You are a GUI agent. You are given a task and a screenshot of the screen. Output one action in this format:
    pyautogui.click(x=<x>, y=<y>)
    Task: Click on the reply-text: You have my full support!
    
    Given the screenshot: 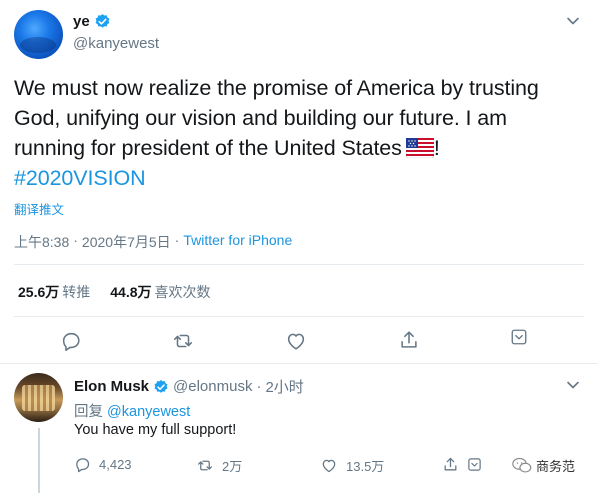 What is the action you would take?
    pyautogui.click(x=155, y=430)
    